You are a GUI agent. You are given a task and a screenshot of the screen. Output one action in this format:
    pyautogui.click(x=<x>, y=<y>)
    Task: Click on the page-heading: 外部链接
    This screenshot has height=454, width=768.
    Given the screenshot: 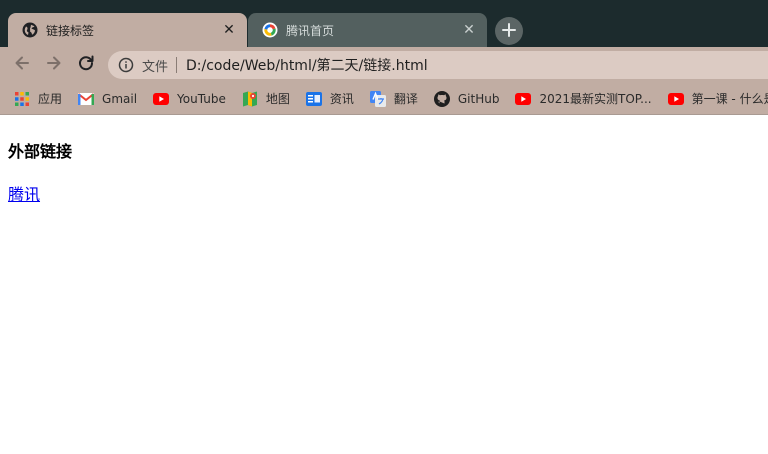 What is the action you would take?
    pyautogui.click(x=40, y=151)
    